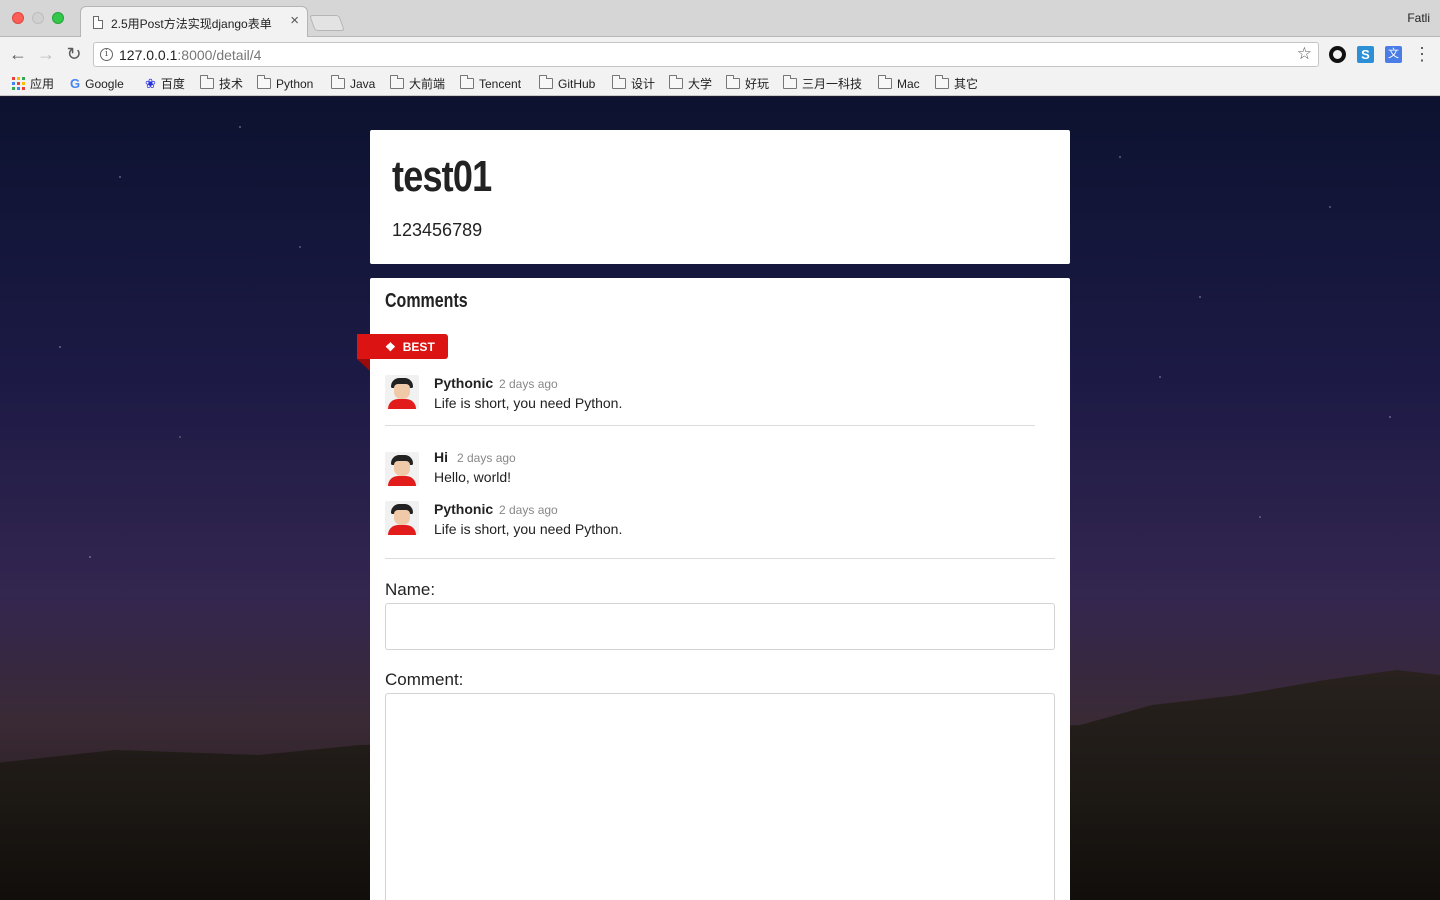 Image resolution: width=1440 pixels, height=900 pixels. What do you see at coordinates (712, 469) in the screenshot?
I see `comment-item: Hi 2 days ago Hello, world!` at bounding box center [712, 469].